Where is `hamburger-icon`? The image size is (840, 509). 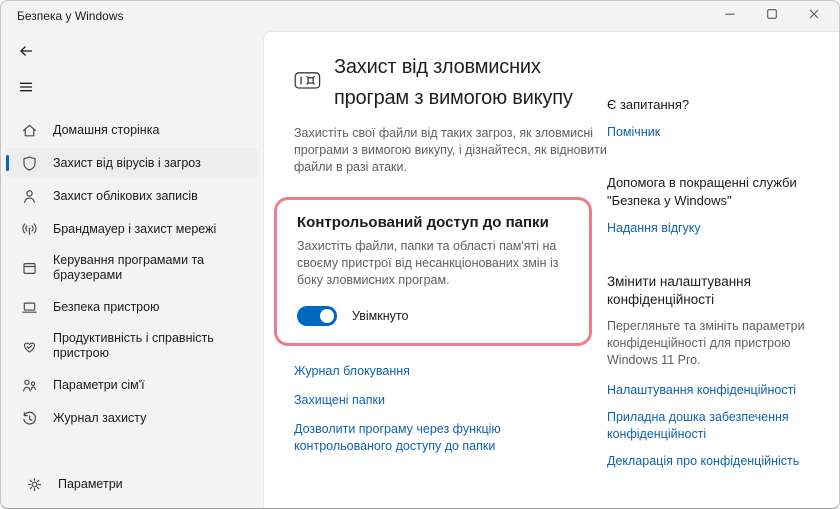 hamburger-icon is located at coordinates (26, 89).